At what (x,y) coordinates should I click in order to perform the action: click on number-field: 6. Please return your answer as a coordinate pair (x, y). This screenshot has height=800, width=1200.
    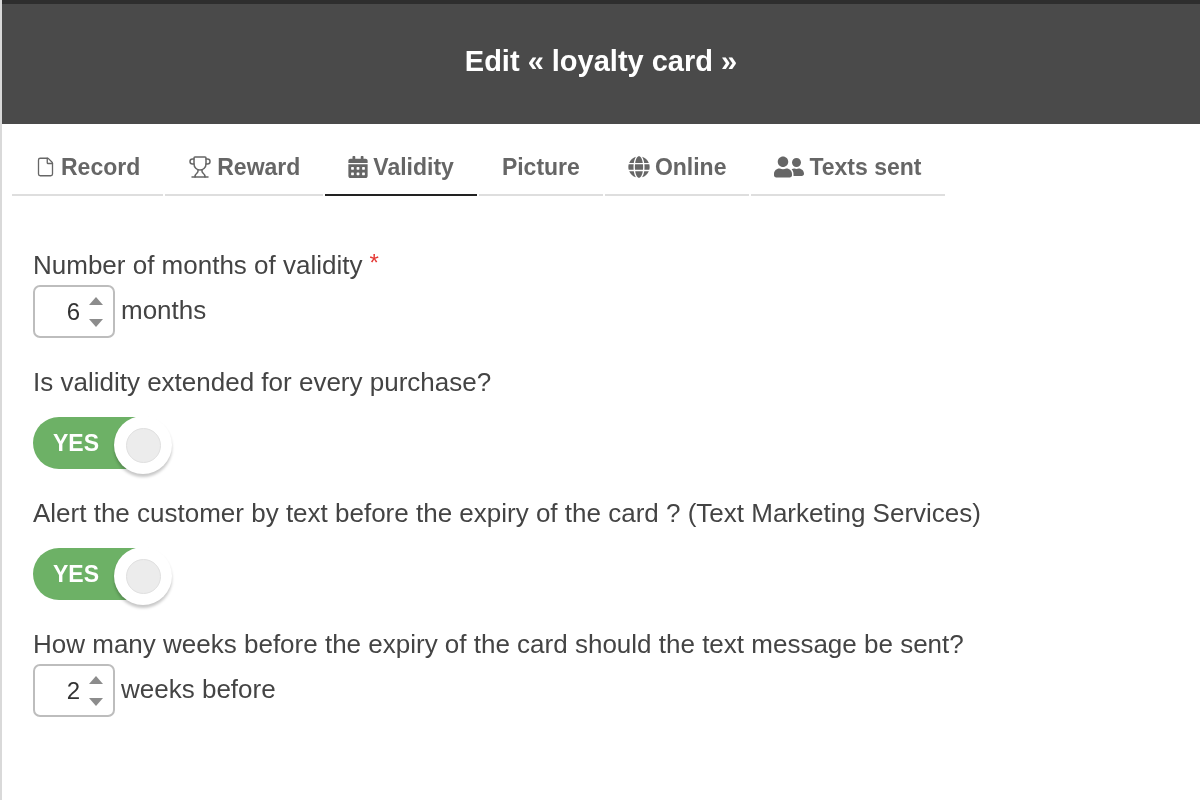
    Looking at the image, I should click on (74, 311).